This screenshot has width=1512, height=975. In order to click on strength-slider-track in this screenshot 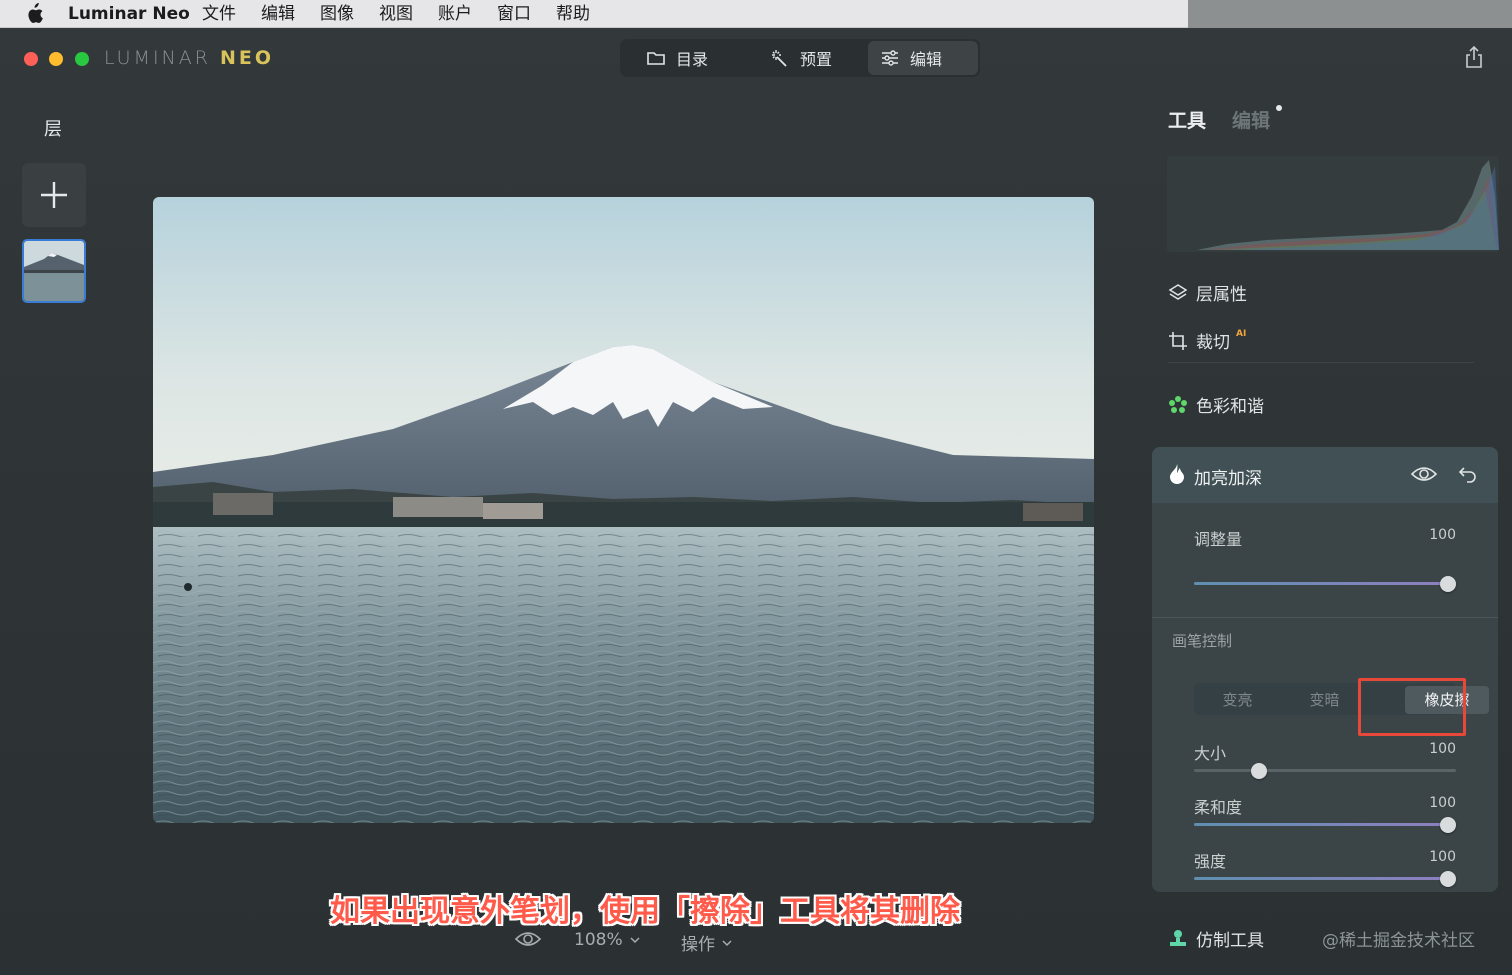, I will do `click(1325, 878)`.